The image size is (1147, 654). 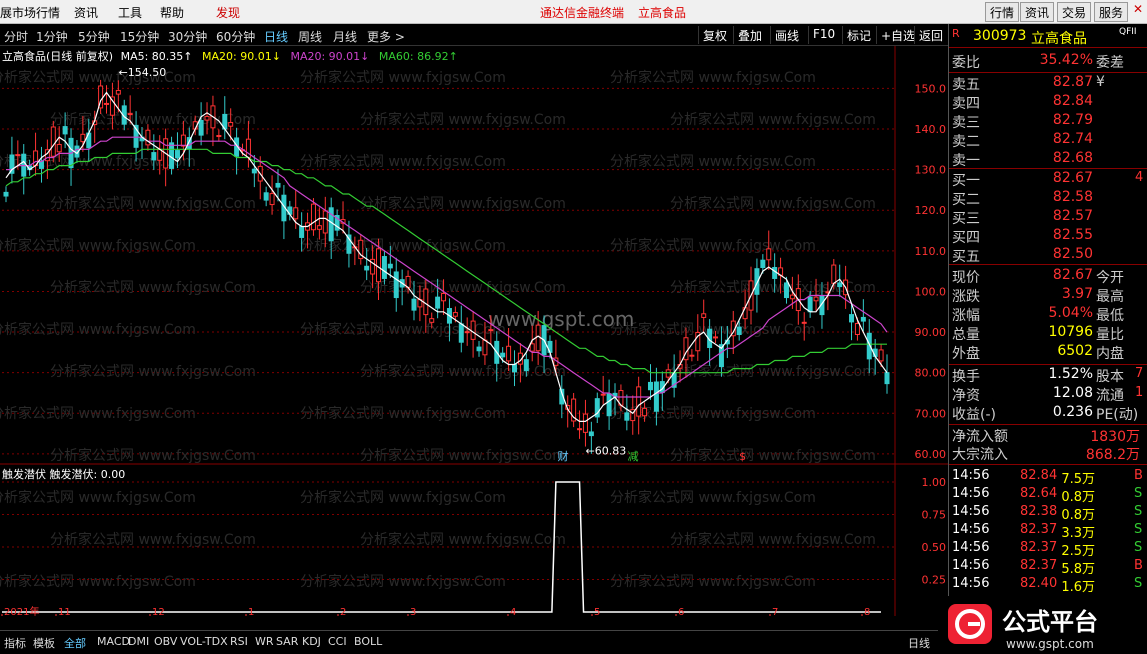 What do you see at coordinates (86, 12) in the screenshot?
I see `menu-news: 资讯` at bounding box center [86, 12].